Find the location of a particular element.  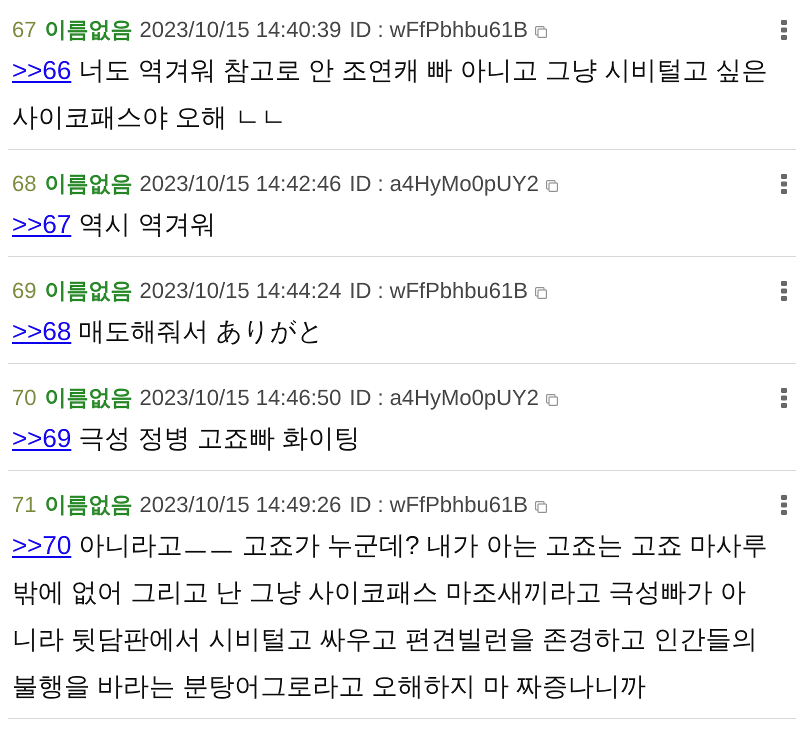

post-number: 69 is located at coordinates (24, 291).